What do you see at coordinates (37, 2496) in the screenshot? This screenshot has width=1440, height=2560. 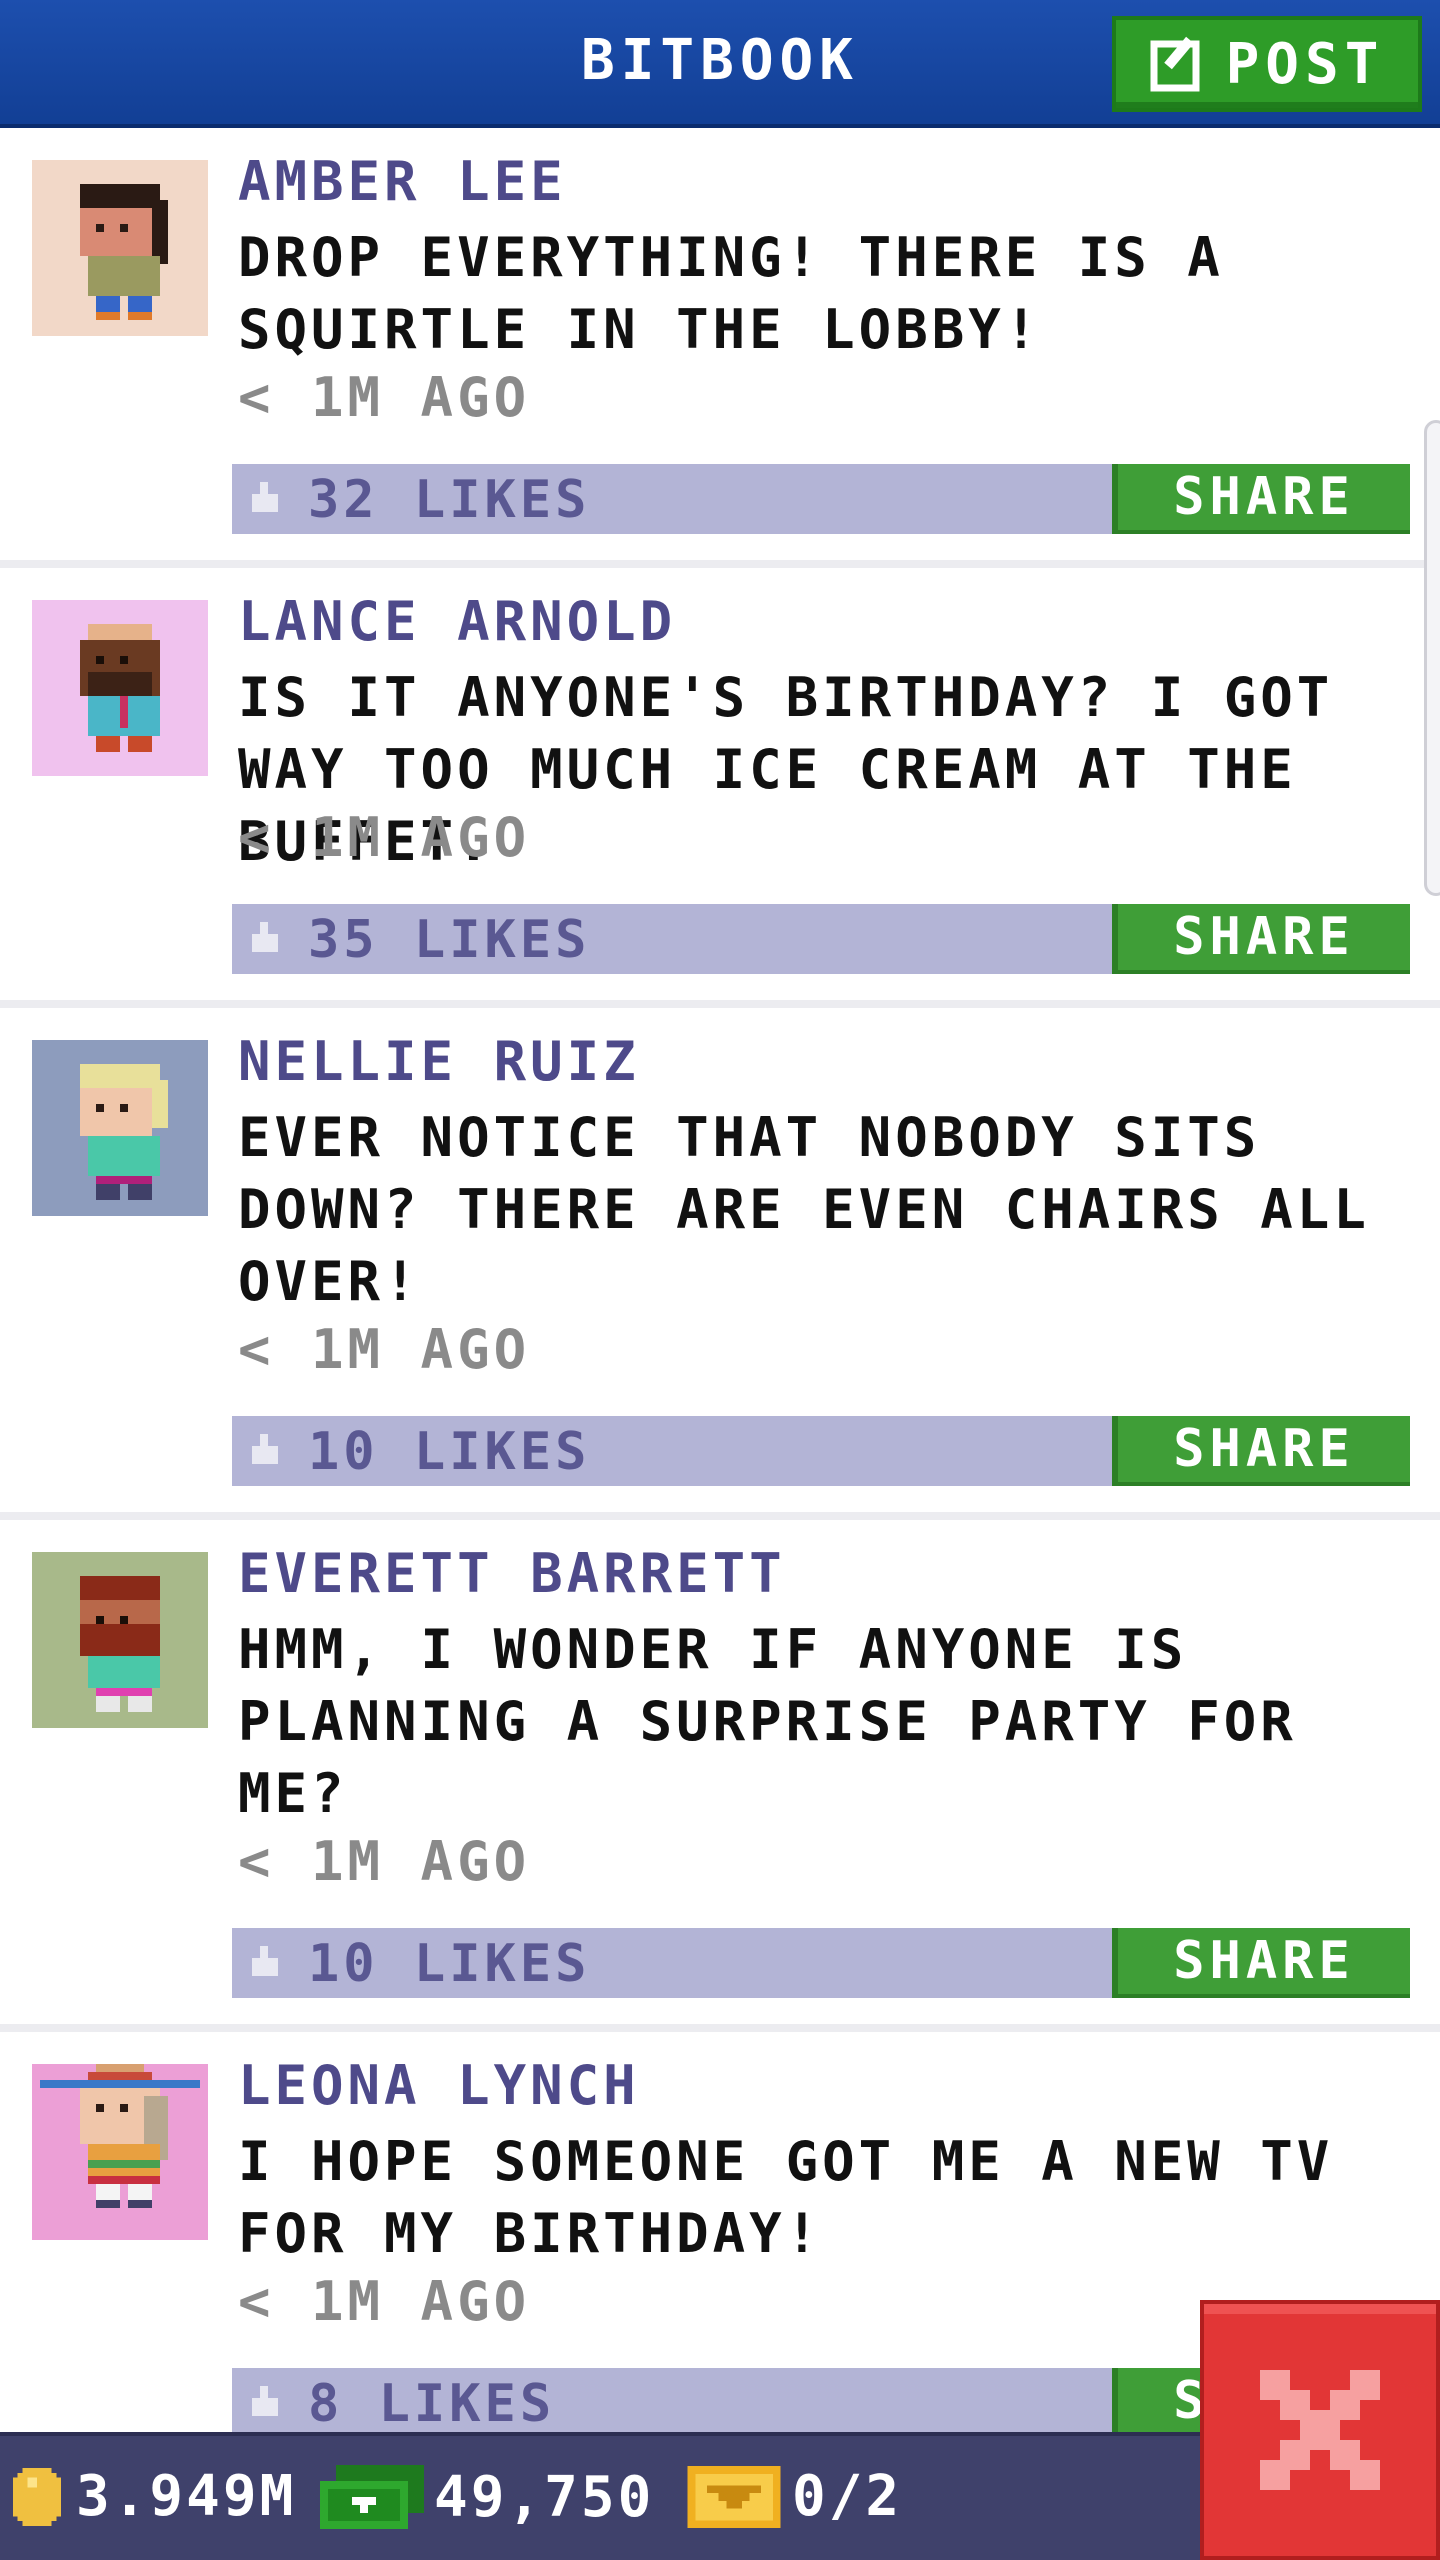 I see `coin-icon` at bounding box center [37, 2496].